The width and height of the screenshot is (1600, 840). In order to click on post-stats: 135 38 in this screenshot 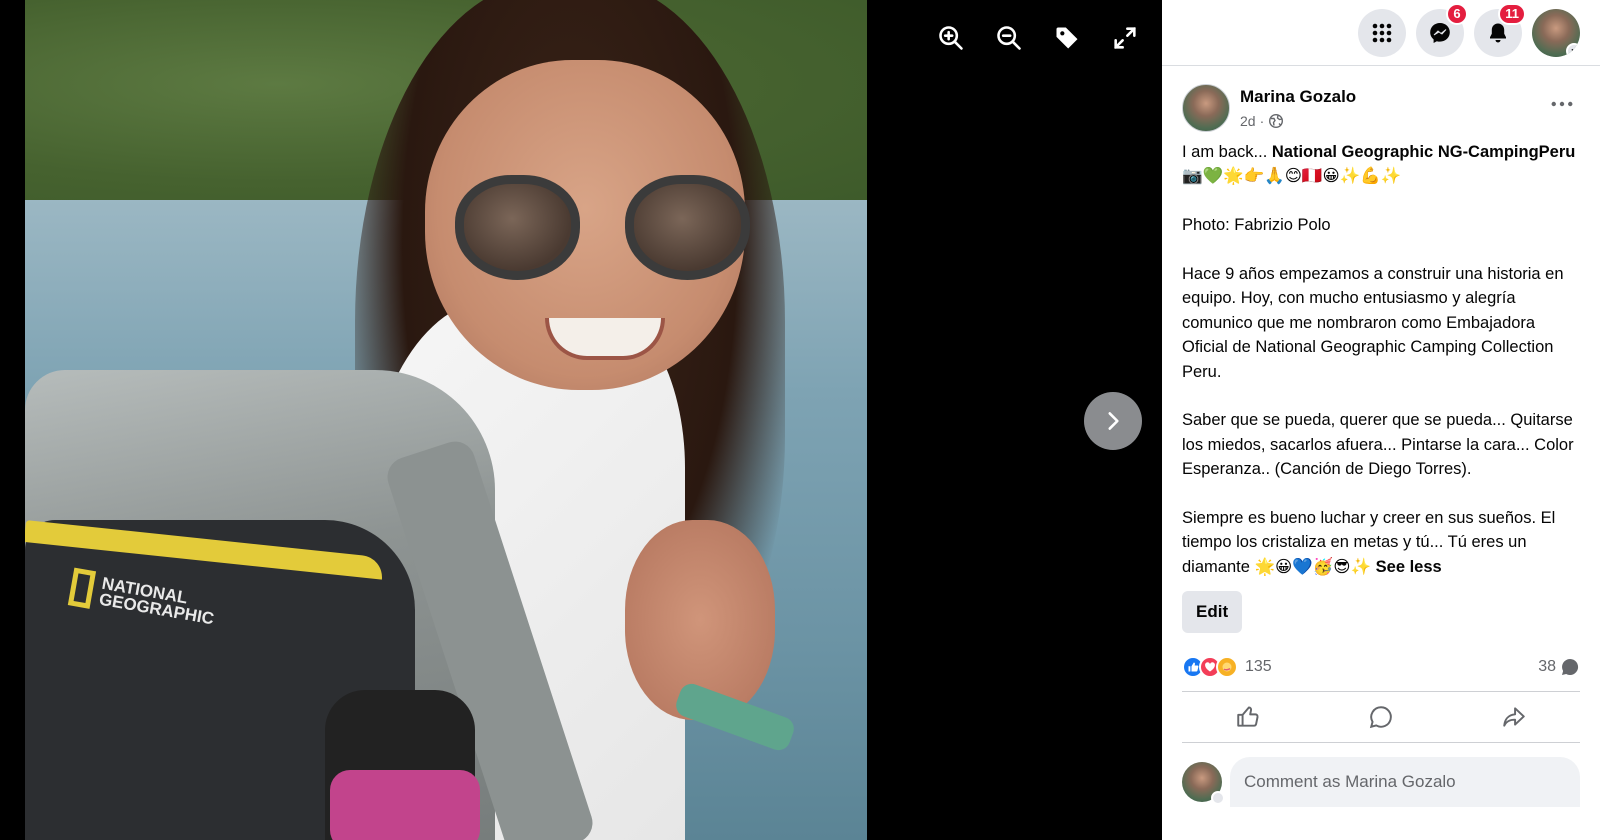, I will do `click(1381, 667)`.